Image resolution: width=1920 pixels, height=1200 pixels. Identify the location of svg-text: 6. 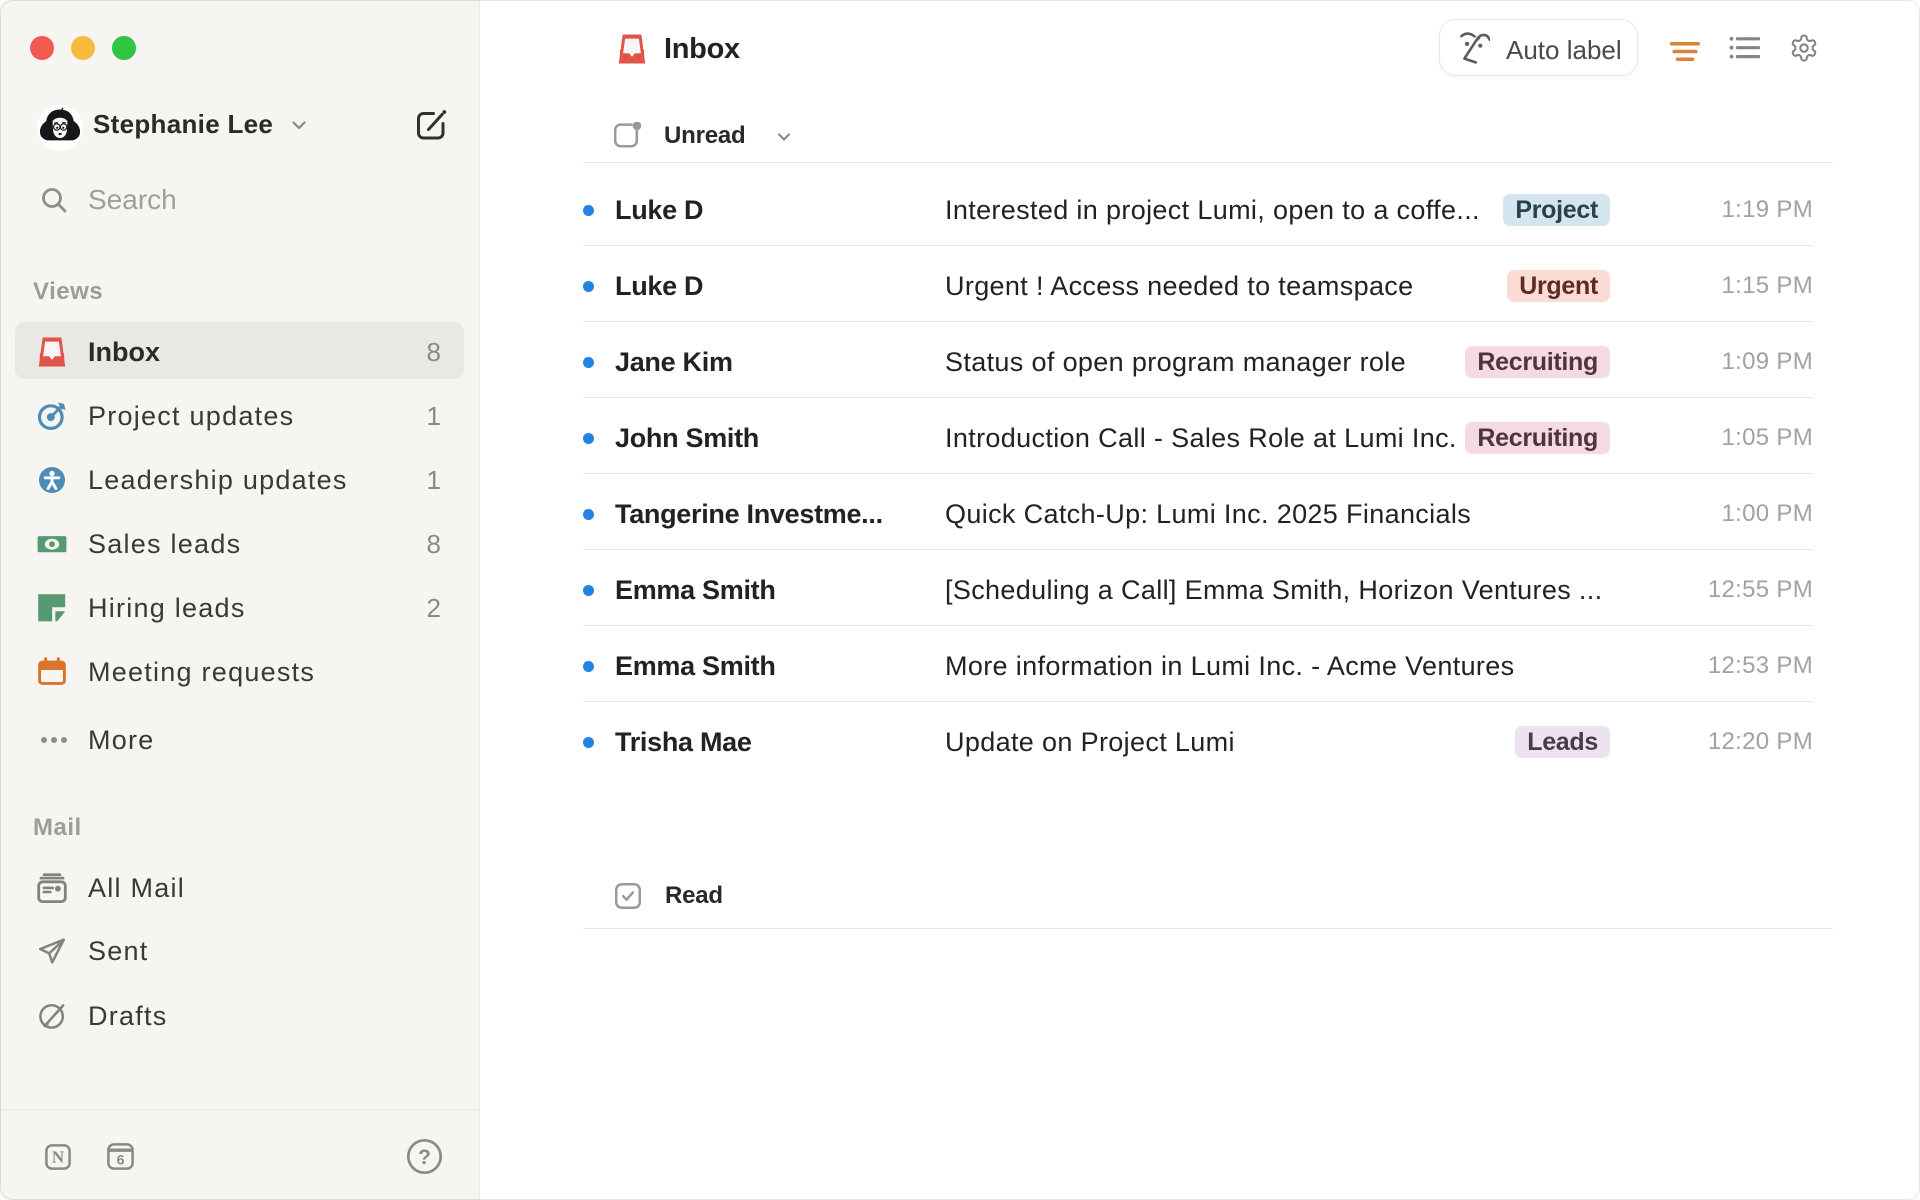
(121, 1159).